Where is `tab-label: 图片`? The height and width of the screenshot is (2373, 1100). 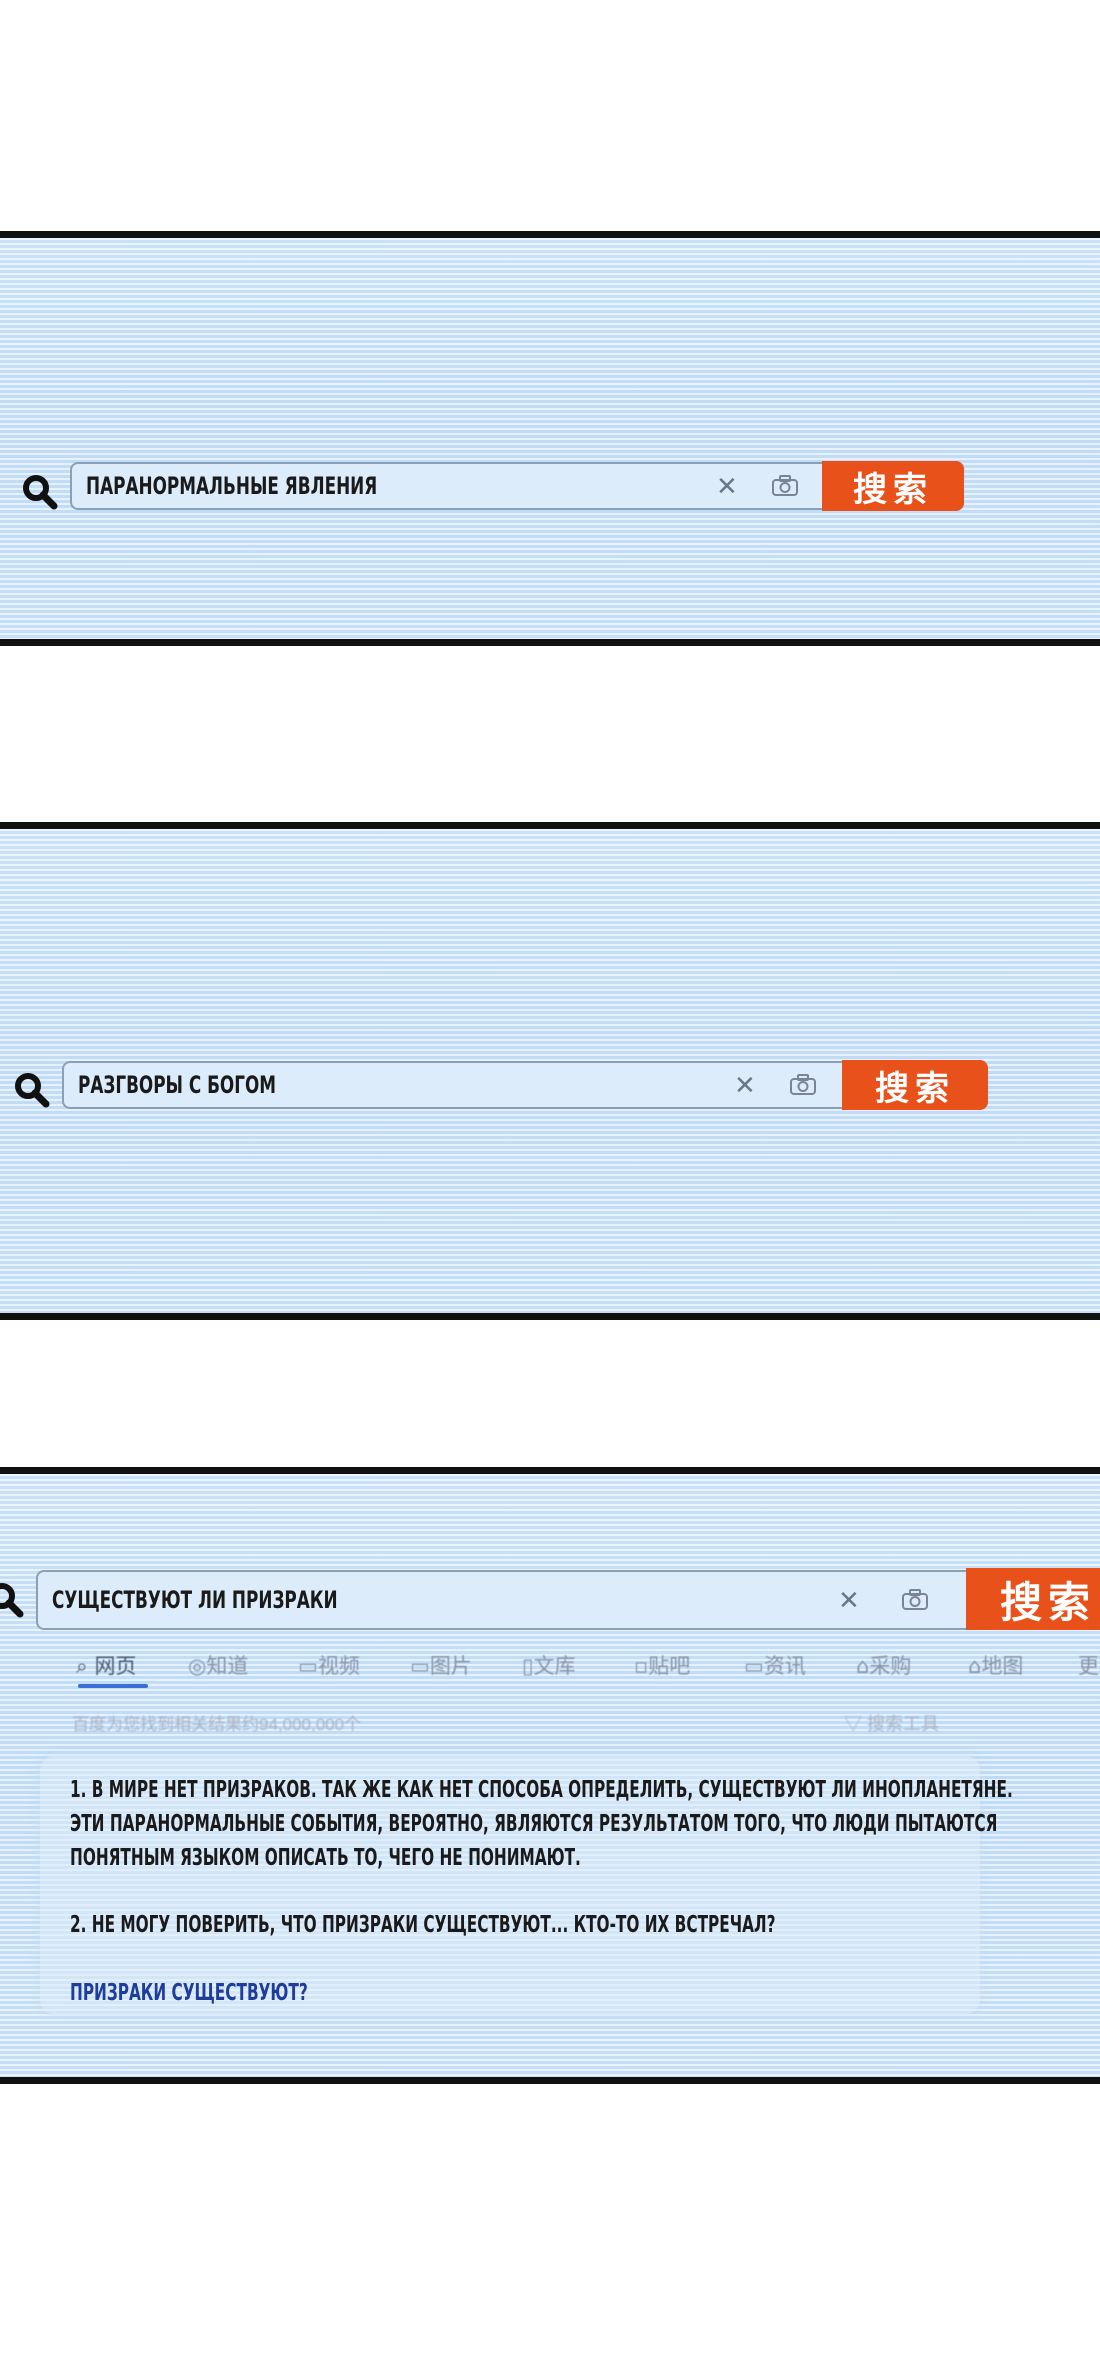 tab-label: 图片 is located at coordinates (450, 1666).